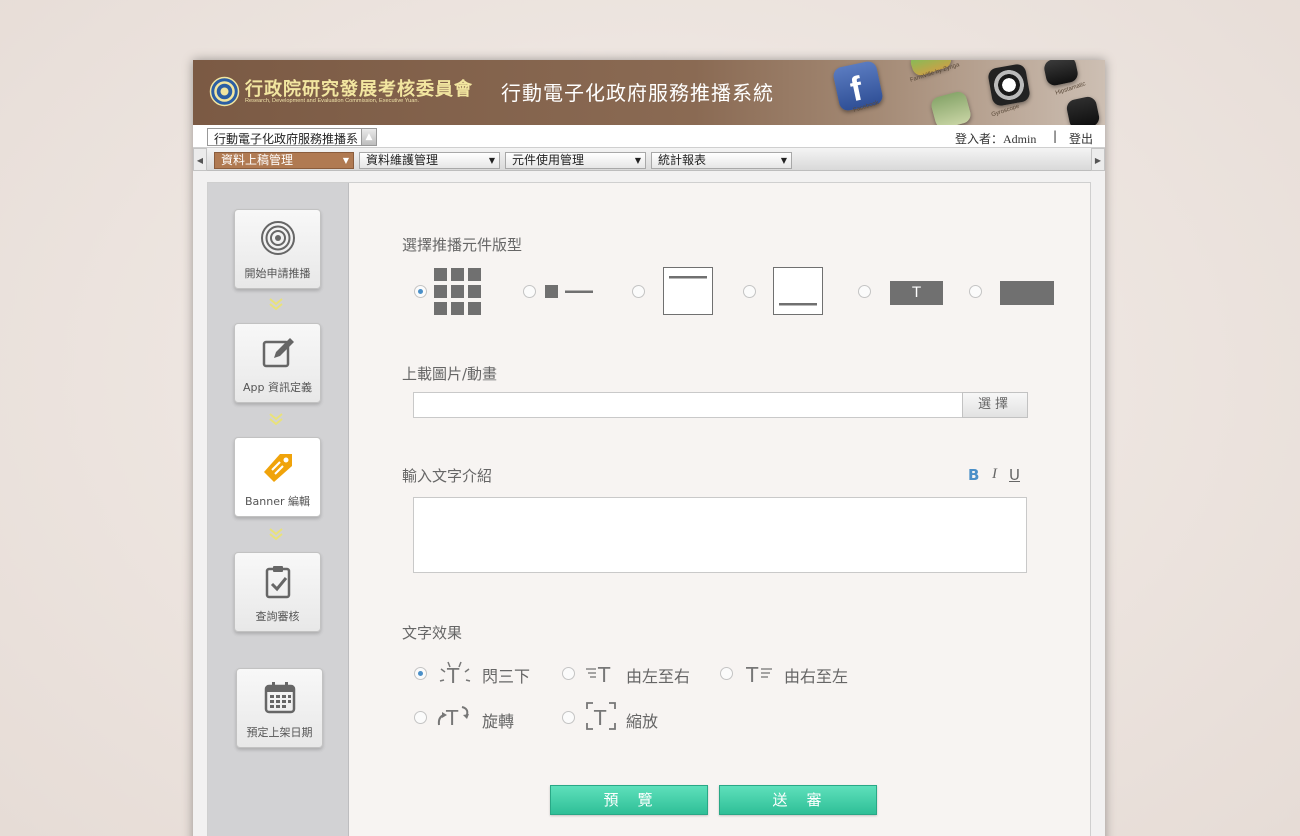 The height and width of the screenshot is (836, 1300). What do you see at coordinates (1098, 159) in the screenshot?
I see `scroll-right-icon: ▶` at bounding box center [1098, 159].